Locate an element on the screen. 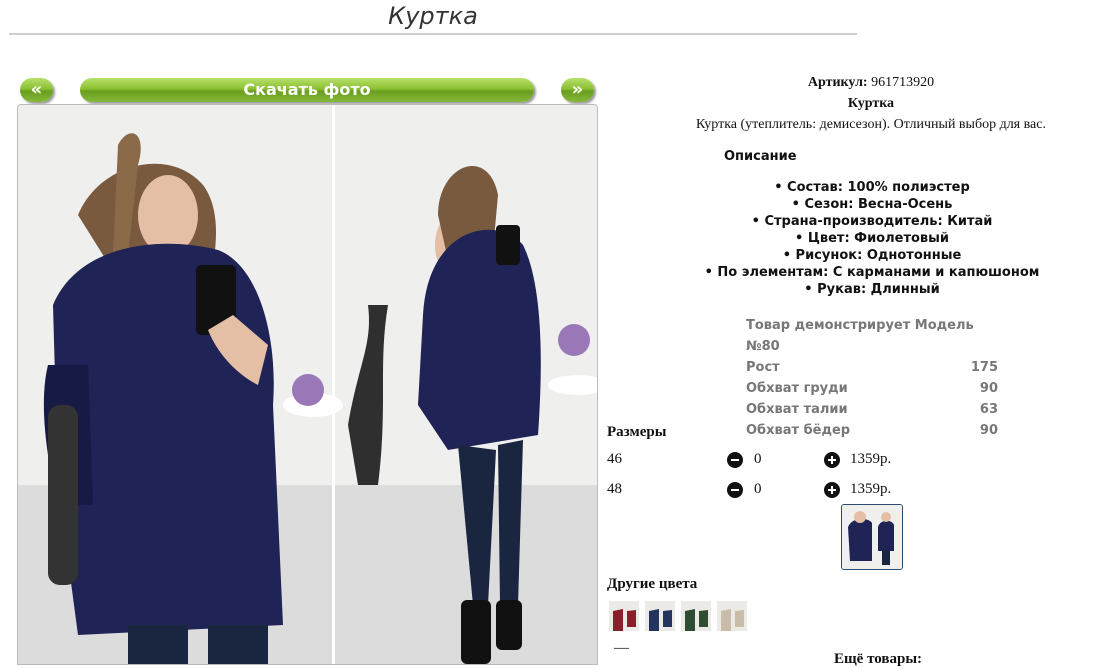 The width and height of the screenshot is (1116, 668). measurement-label: Обхват талии is located at coordinates (797, 409).